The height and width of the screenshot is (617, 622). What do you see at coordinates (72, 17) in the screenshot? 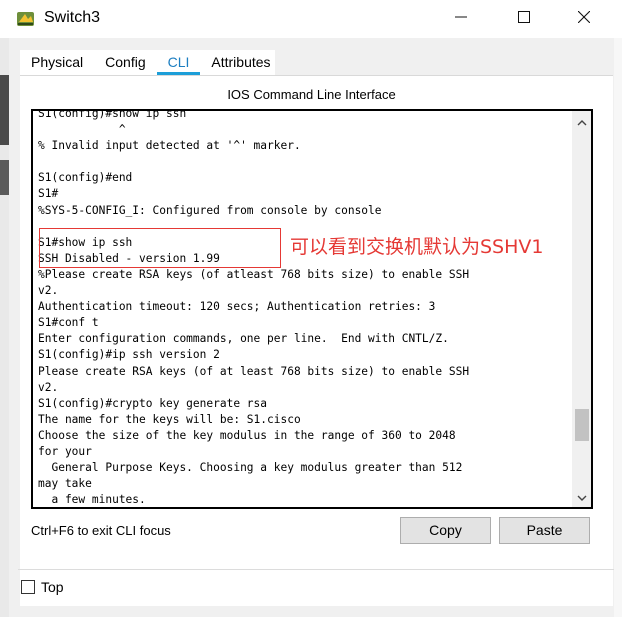
I see `window-title: Switch3` at bounding box center [72, 17].